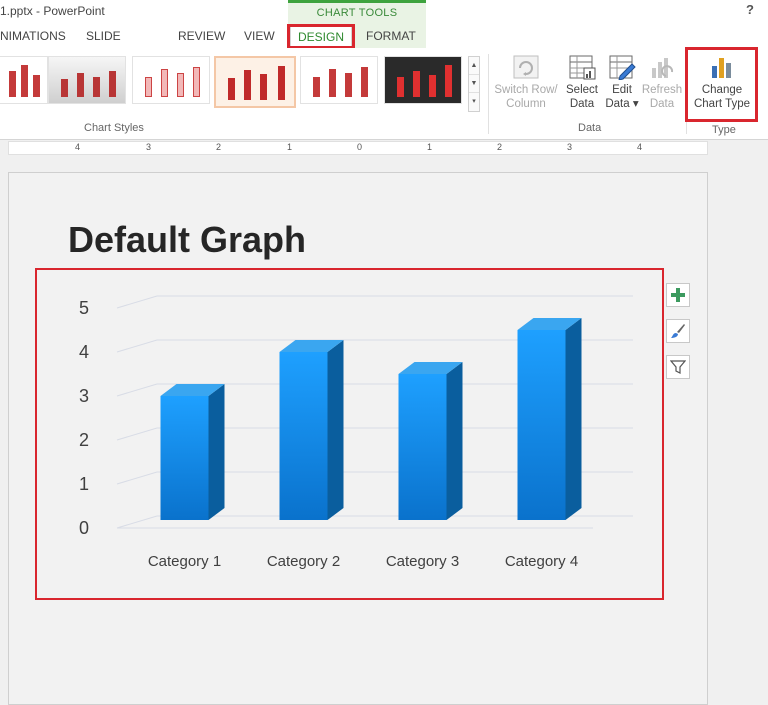 This screenshot has width=768, height=705. Describe the element at coordinates (52, 11) in the screenshot. I see `window-title: 1.pptx - PowerPoint` at that location.